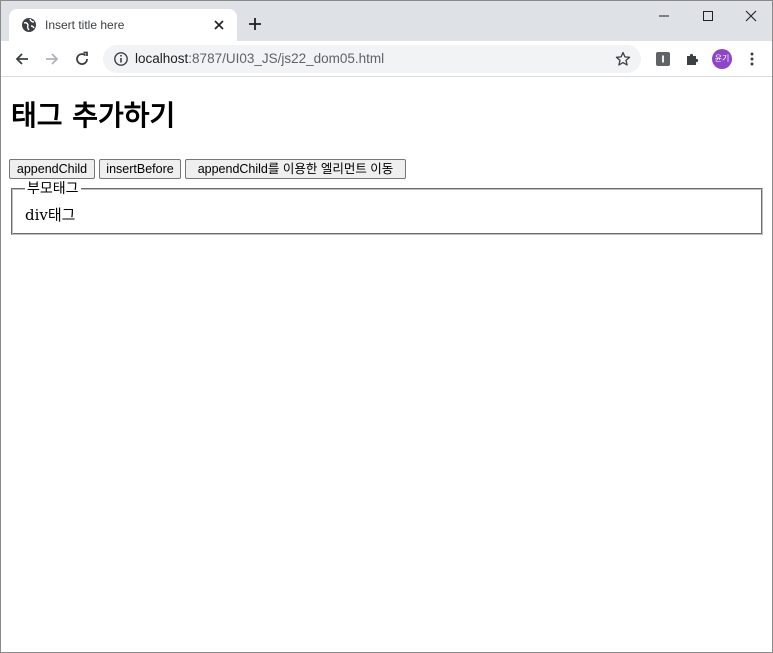 This screenshot has width=773, height=653. Describe the element at coordinates (121, 59) in the screenshot. I see `site-info-icon` at that location.